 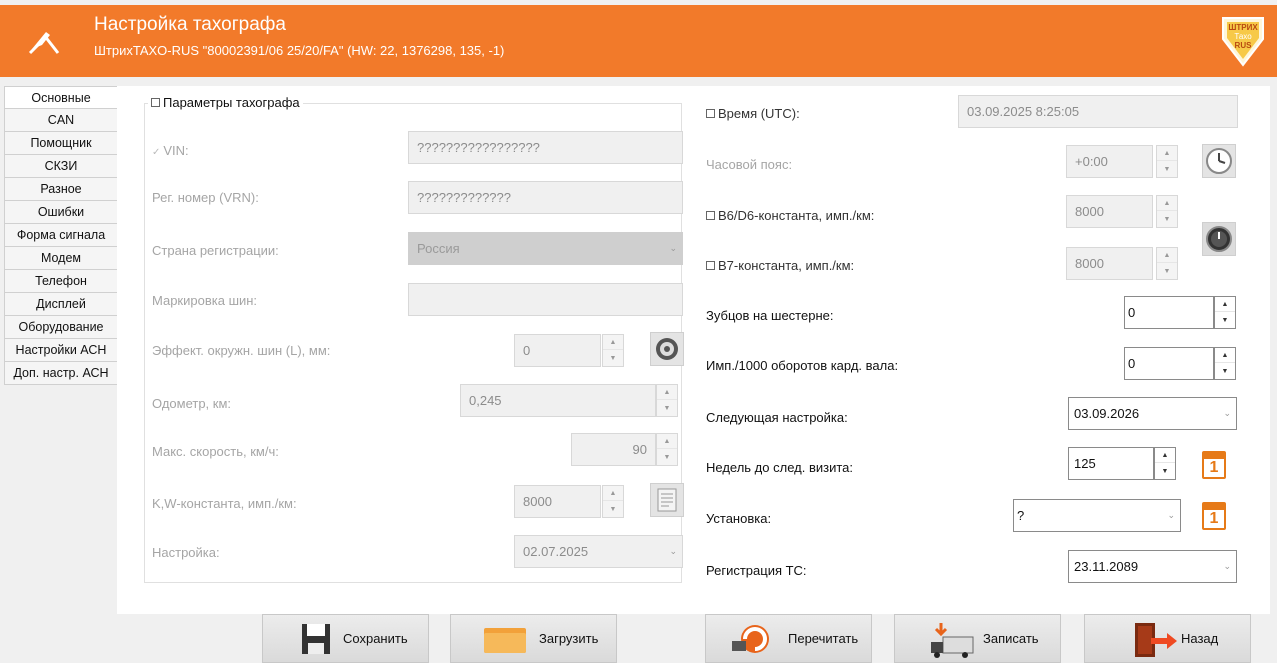 What do you see at coordinates (1107, 413) in the screenshot?
I see `next-setup-value: 03.09.2026` at bounding box center [1107, 413].